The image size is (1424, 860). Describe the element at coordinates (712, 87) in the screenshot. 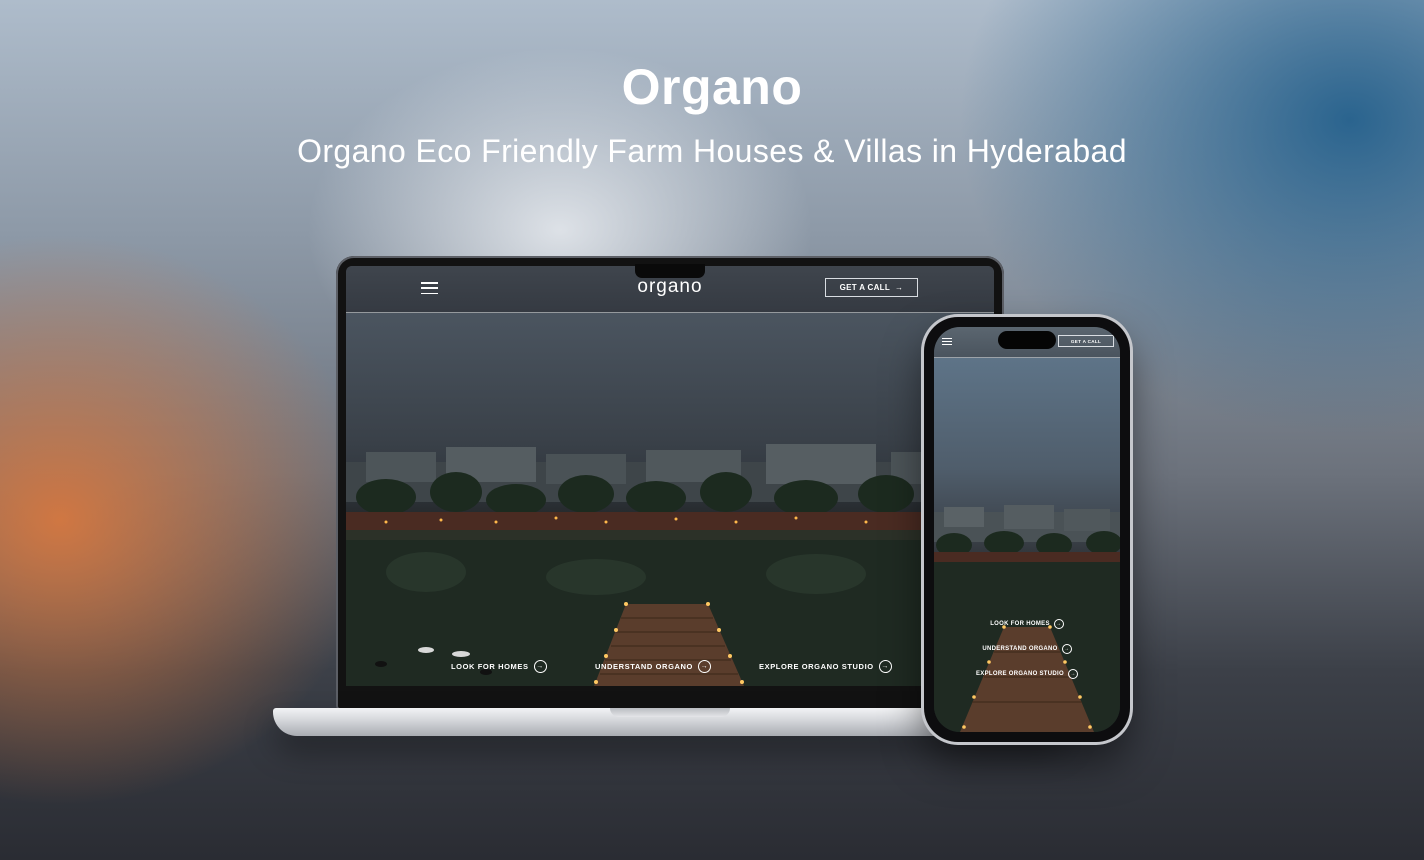

I see `hero-title: Organo` at that location.